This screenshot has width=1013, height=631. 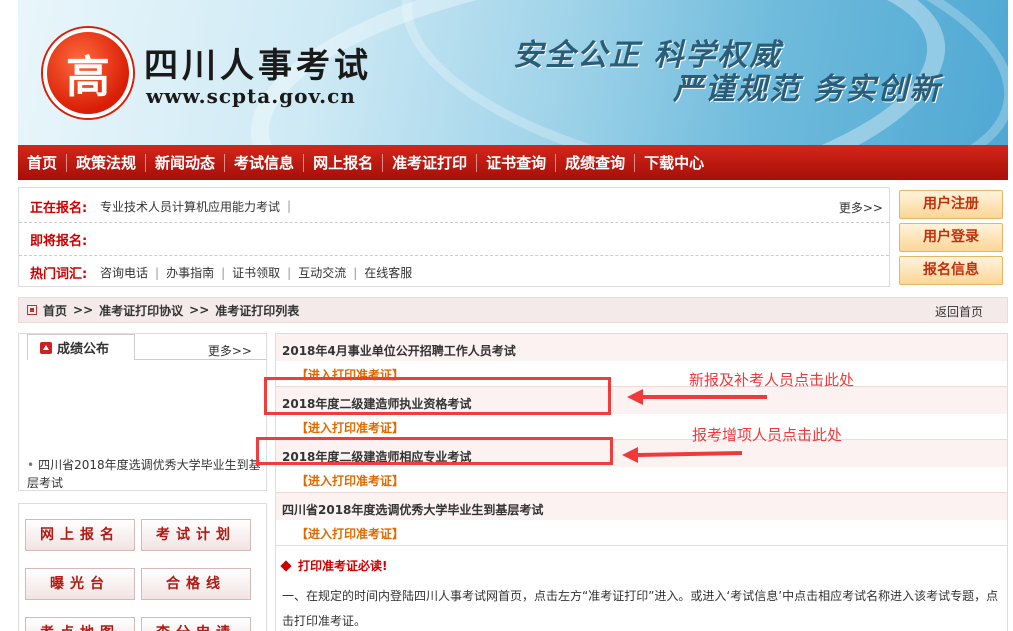 I want to click on upcoming-label: 即将报名:, so click(x=59, y=241).